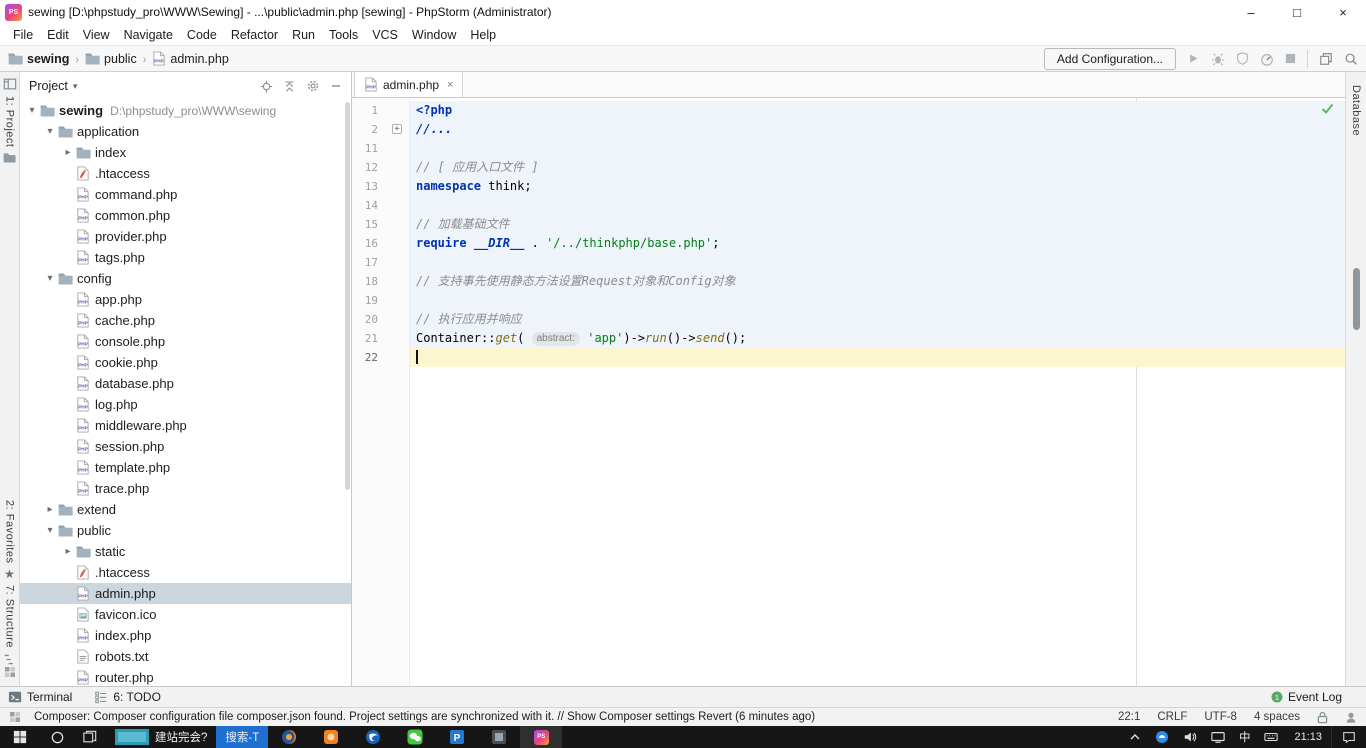  What do you see at coordinates (1251, 12) in the screenshot?
I see `minimize-button: –` at bounding box center [1251, 12].